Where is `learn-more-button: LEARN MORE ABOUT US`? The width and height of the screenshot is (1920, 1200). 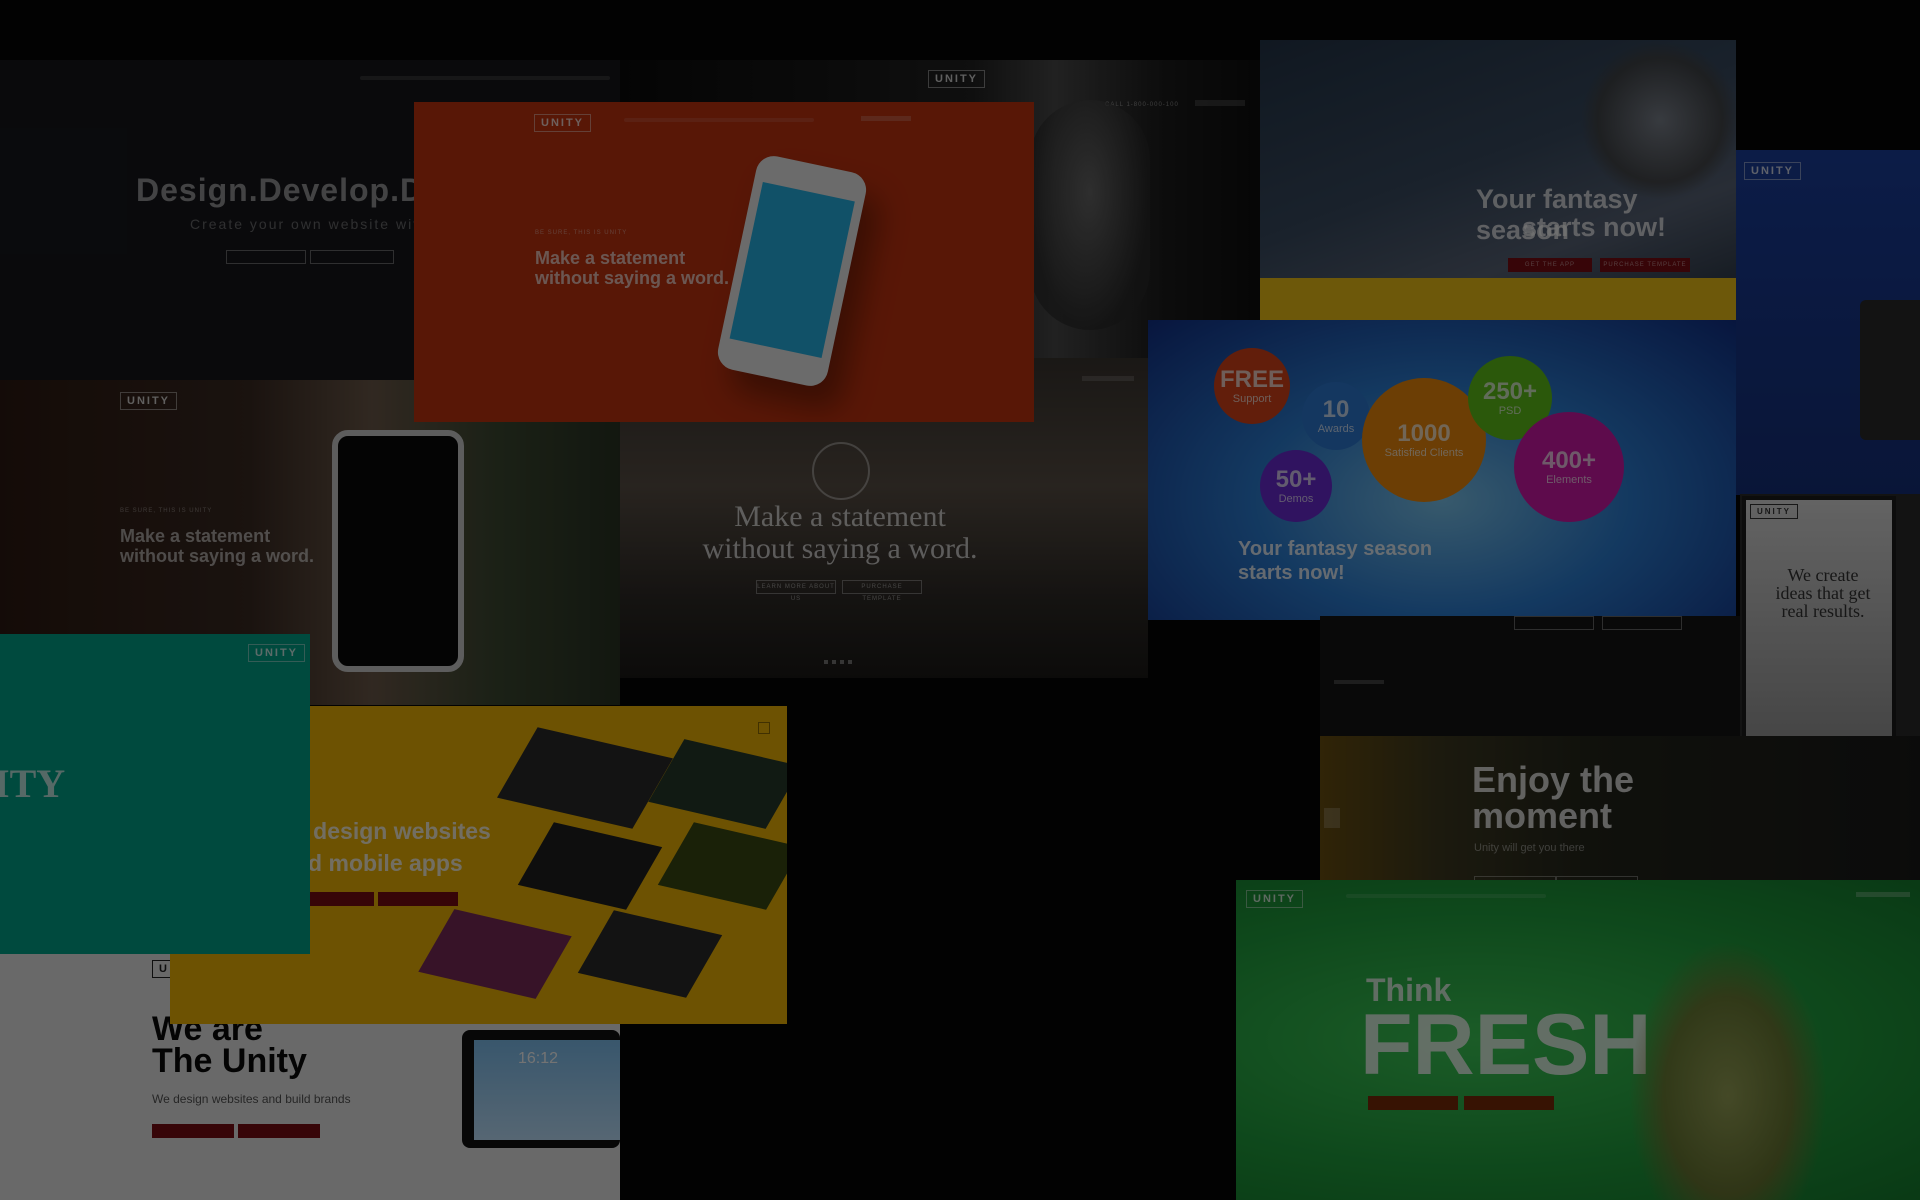 learn-more-button: LEARN MORE ABOUT US is located at coordinates (796, 591).